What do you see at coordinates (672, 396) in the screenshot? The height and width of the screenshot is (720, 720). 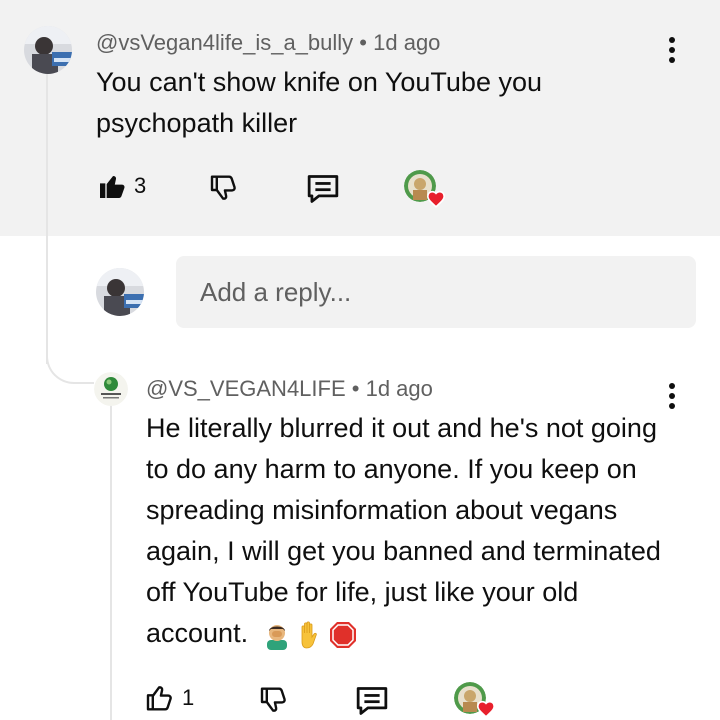 I see `reply-more-vert-icon` at bounding box center [672, 396].